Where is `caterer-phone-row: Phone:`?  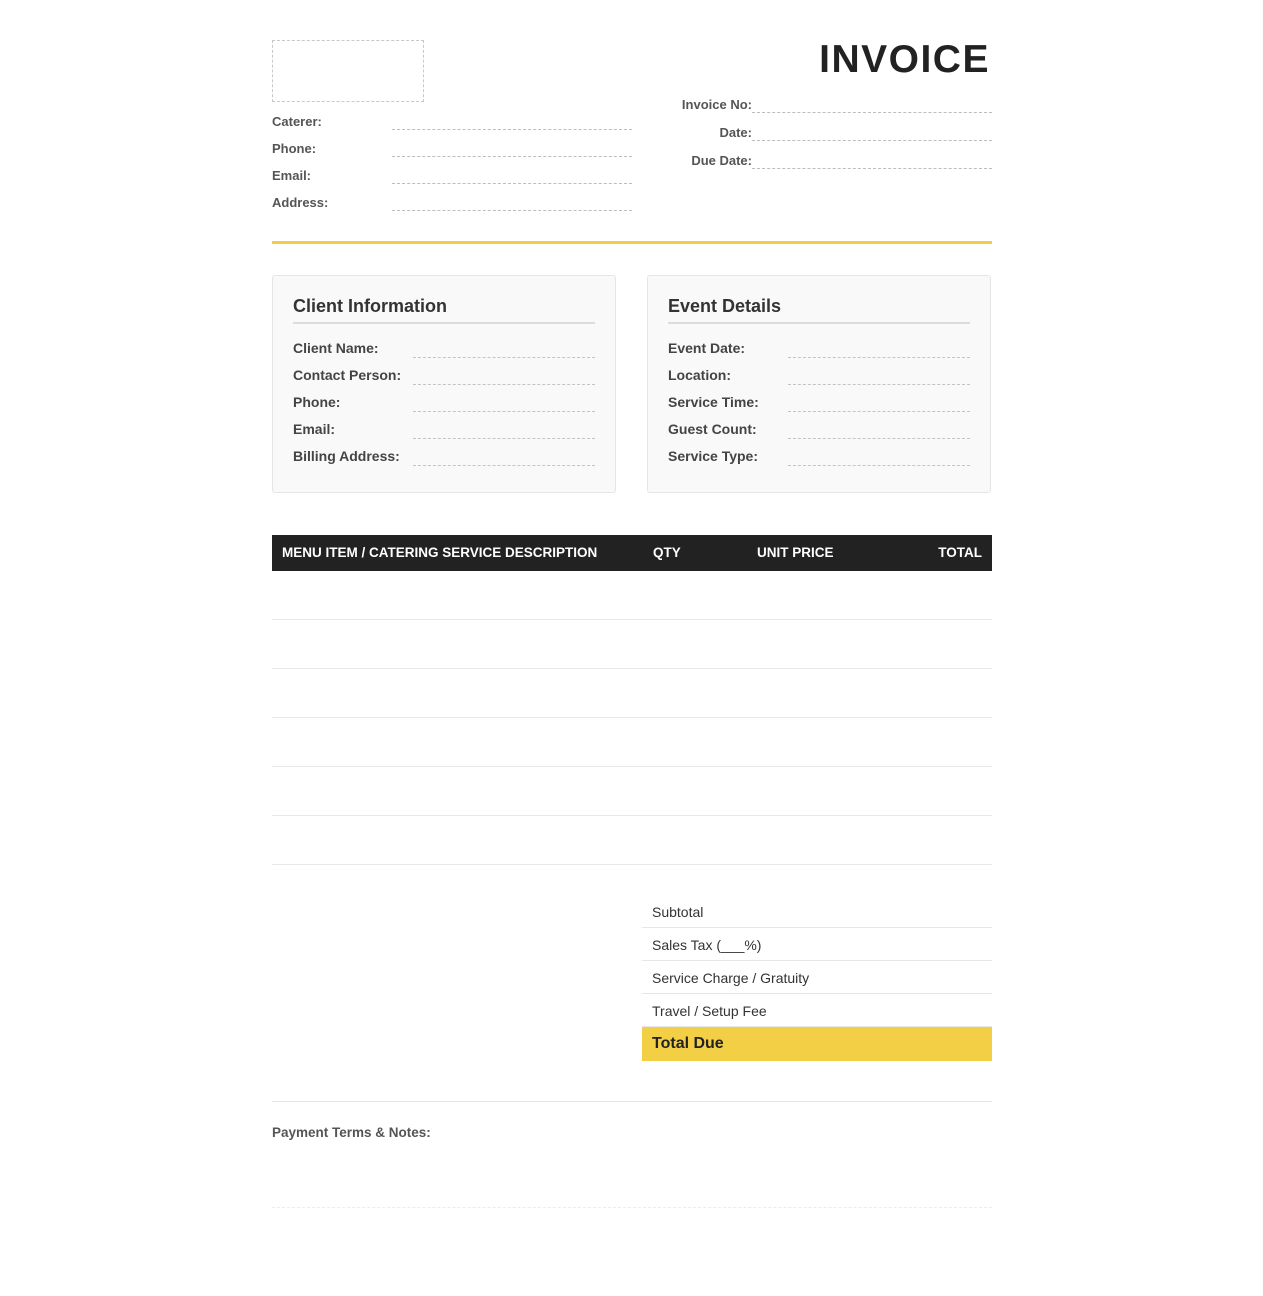
caterer-phone-row: Phone: is located at coordinates (452, 152).